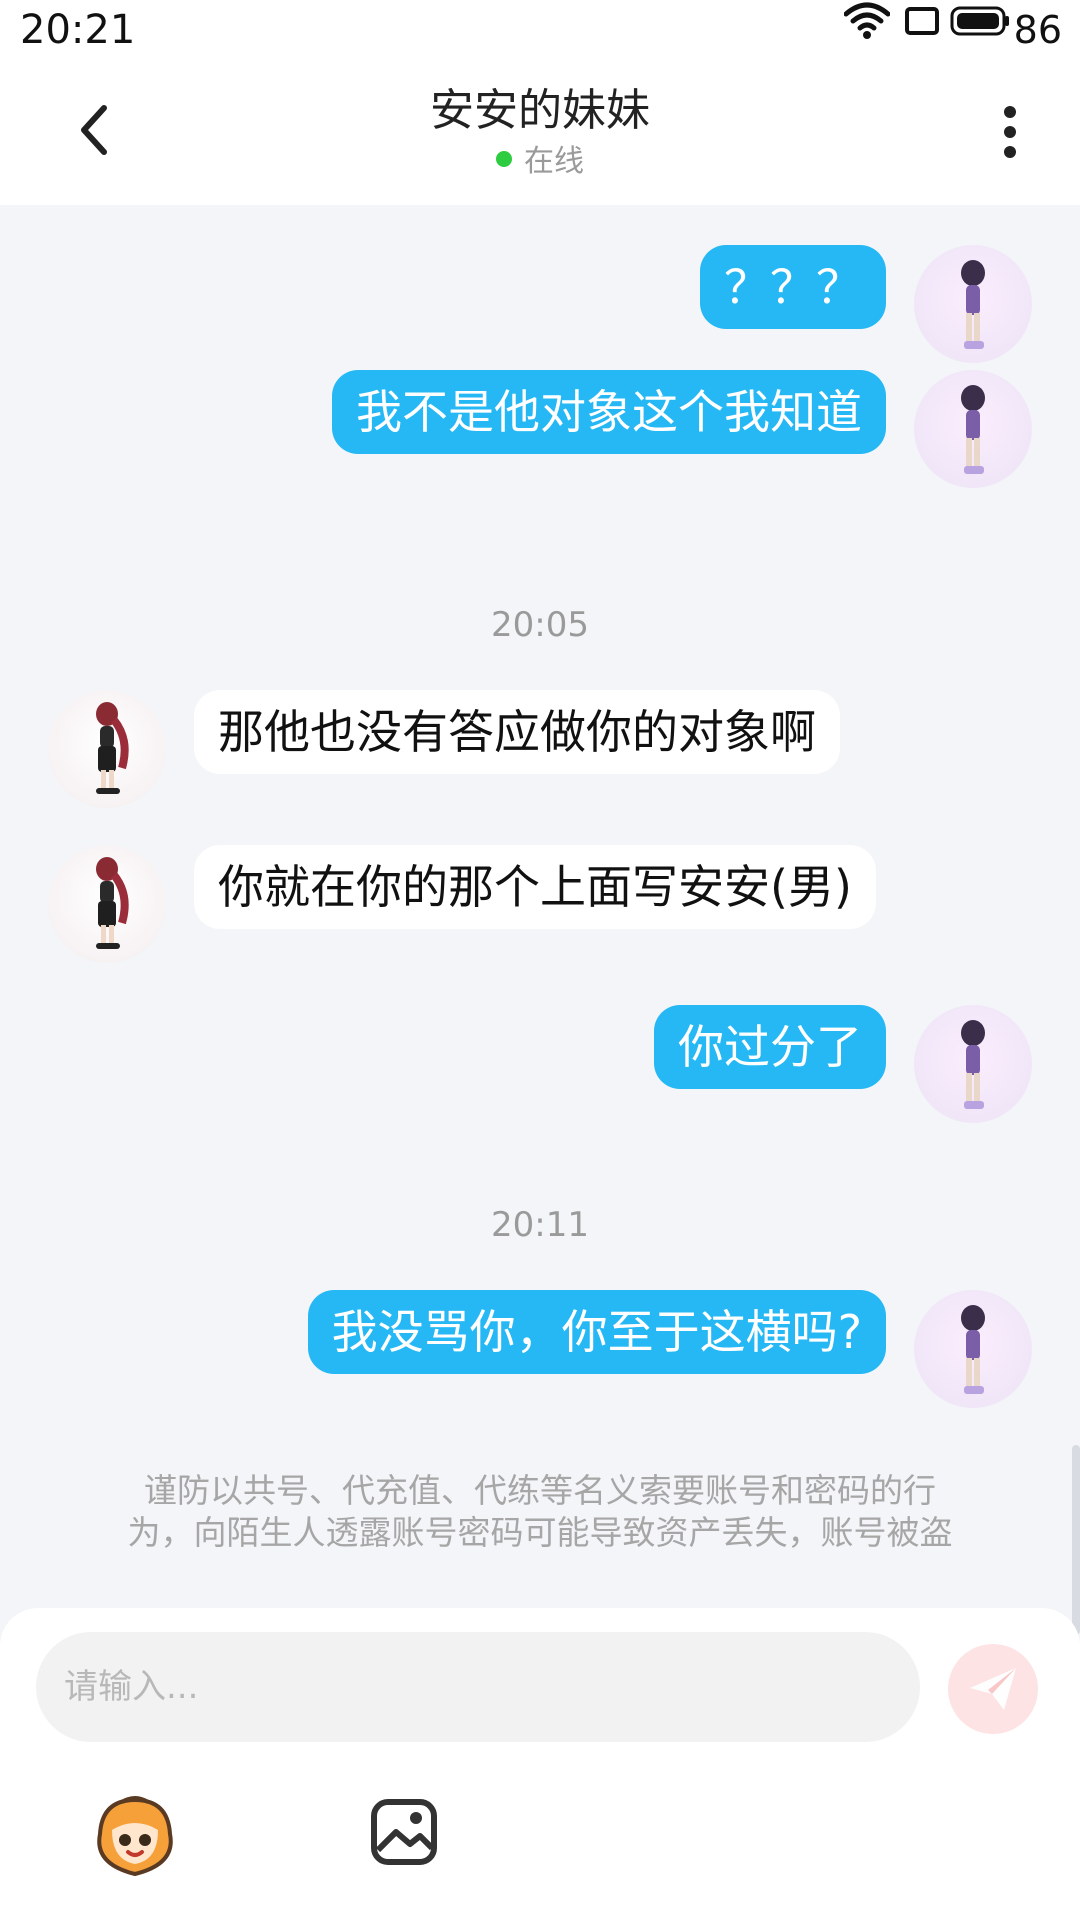 The width and height of the screenshot is (1080, 1920). What do you see at coordinates (135, 1837) in the screenshot?
I see `emoji-mascot-icon` at bounding box center [135, 1837].